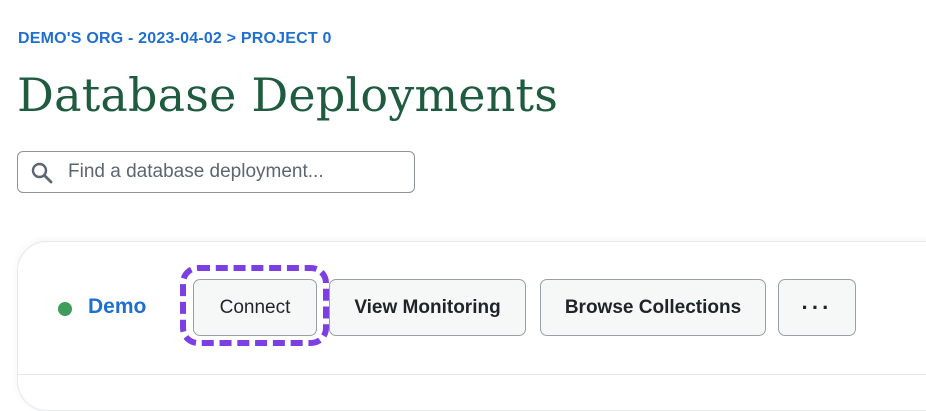  I want to click on status-indicator, so click(65, 309).